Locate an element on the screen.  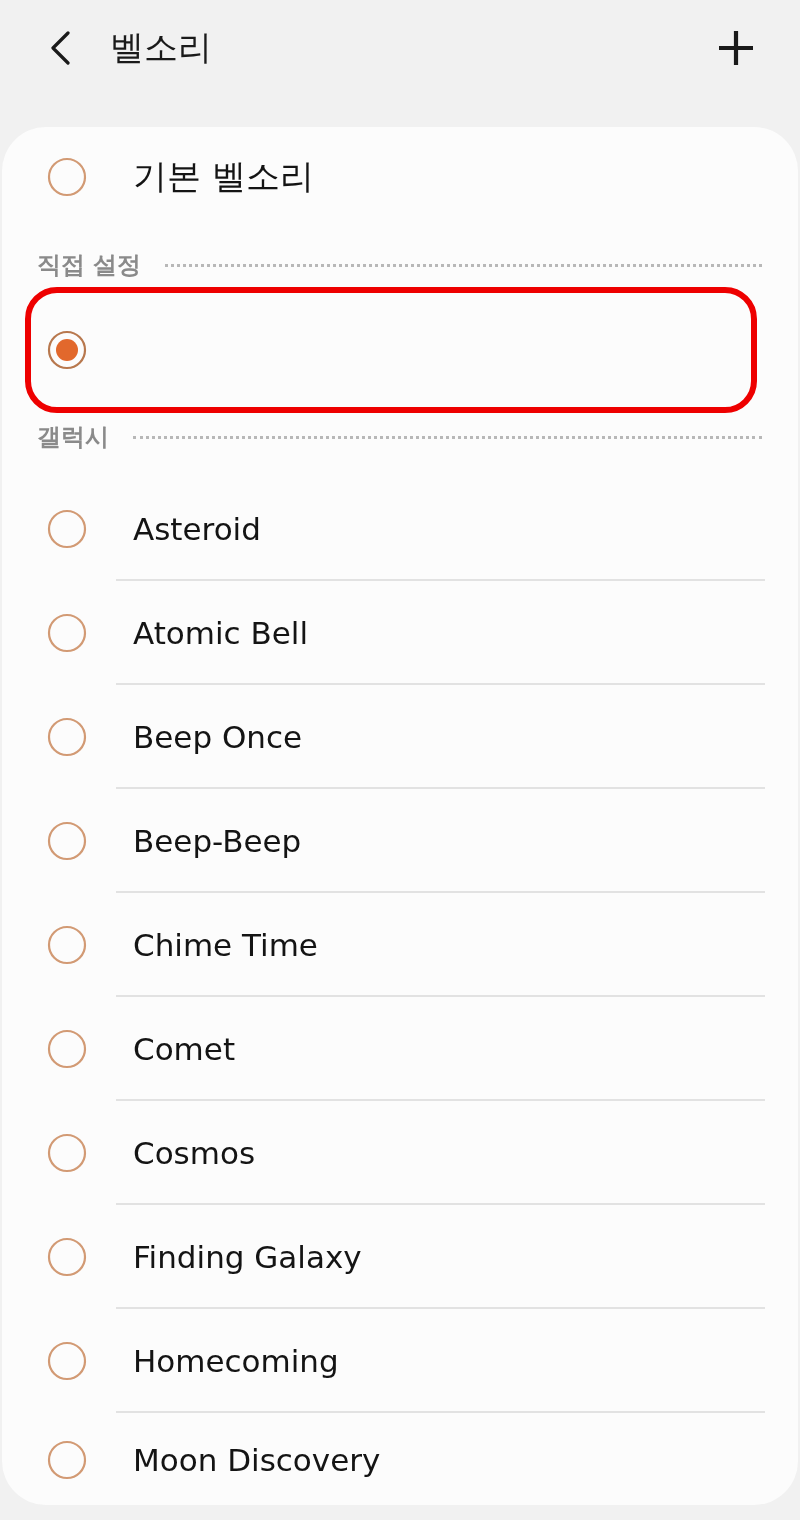
ringtone-option: Beep Once is located at coordinates (400, 737).